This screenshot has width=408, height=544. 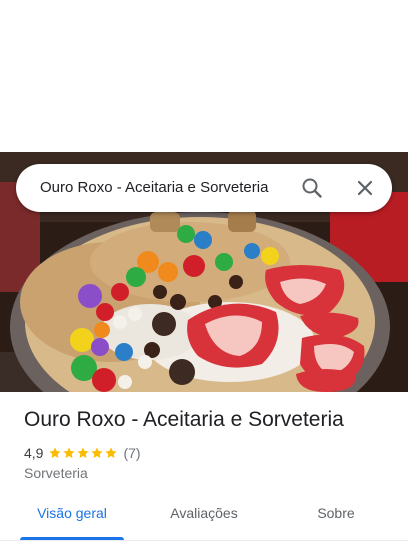 I want to click on search-icon, so click(x=312, y=188).